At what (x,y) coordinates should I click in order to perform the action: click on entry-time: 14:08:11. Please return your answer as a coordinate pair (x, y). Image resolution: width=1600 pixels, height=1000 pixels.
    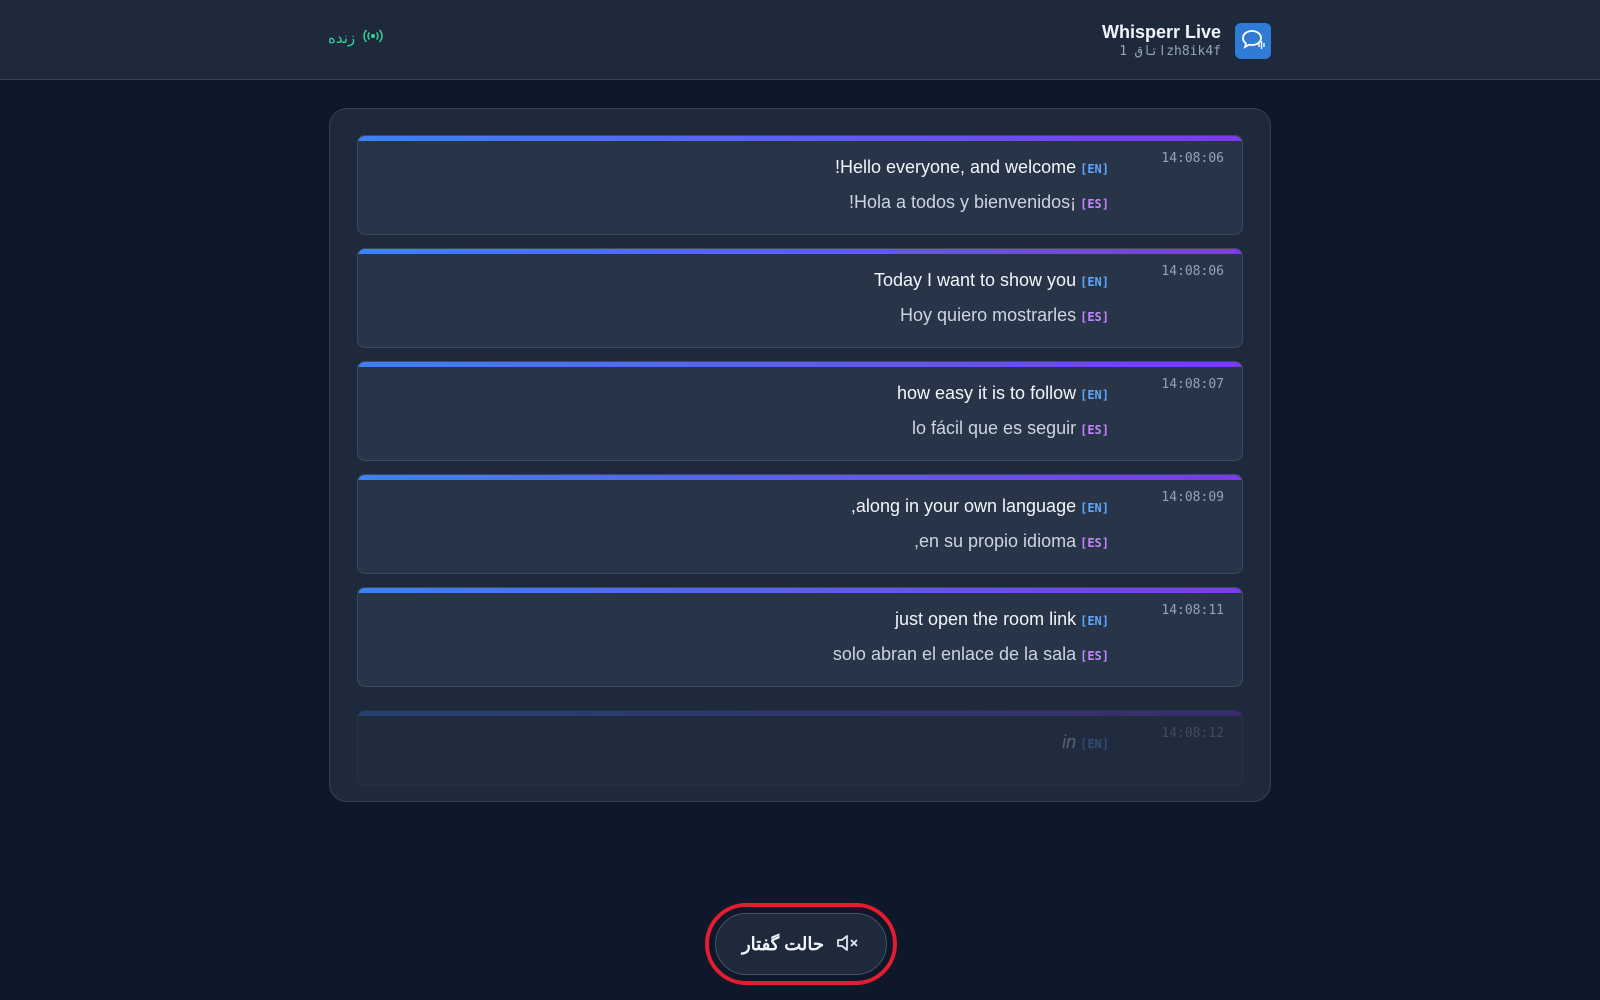
    Looking at the image, I should click on (1192, 610).